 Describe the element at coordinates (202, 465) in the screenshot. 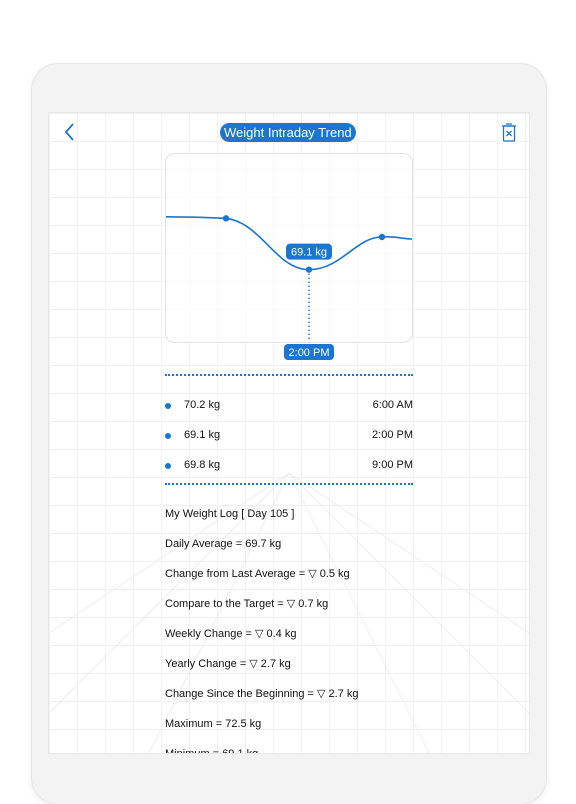

I see `entry-weight: 69.8 kg` at that location.